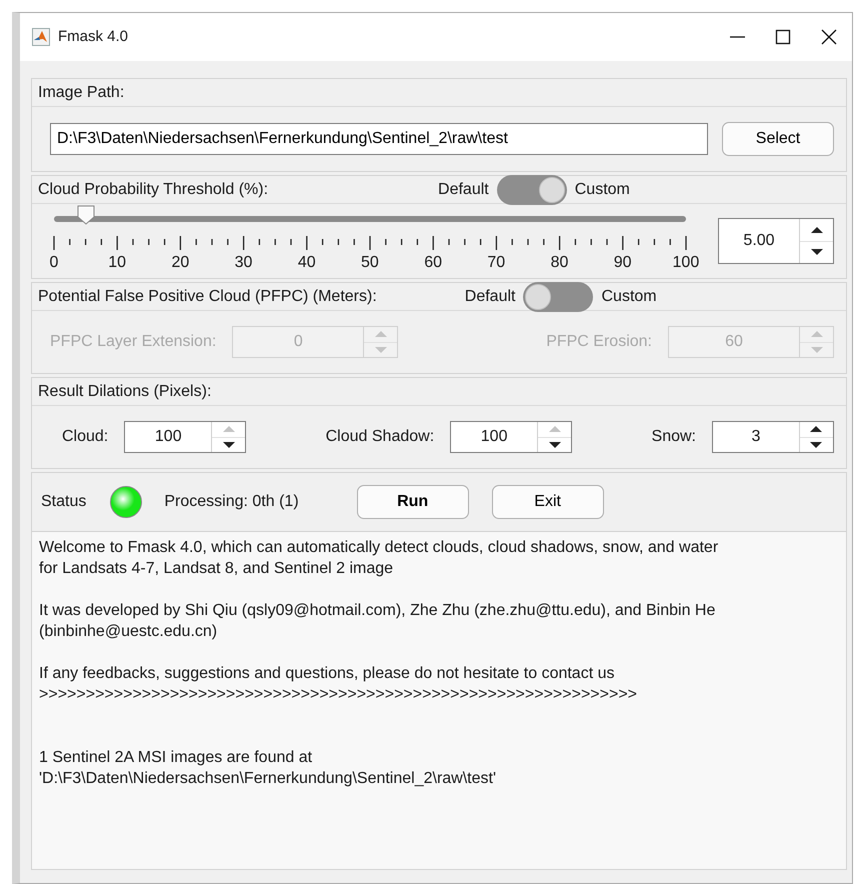 This screenshot has height=884, width=855. Describe the element at coordinates (93, 36) in the screenshot. I see `window-title: Fmask 4.0` at that location.